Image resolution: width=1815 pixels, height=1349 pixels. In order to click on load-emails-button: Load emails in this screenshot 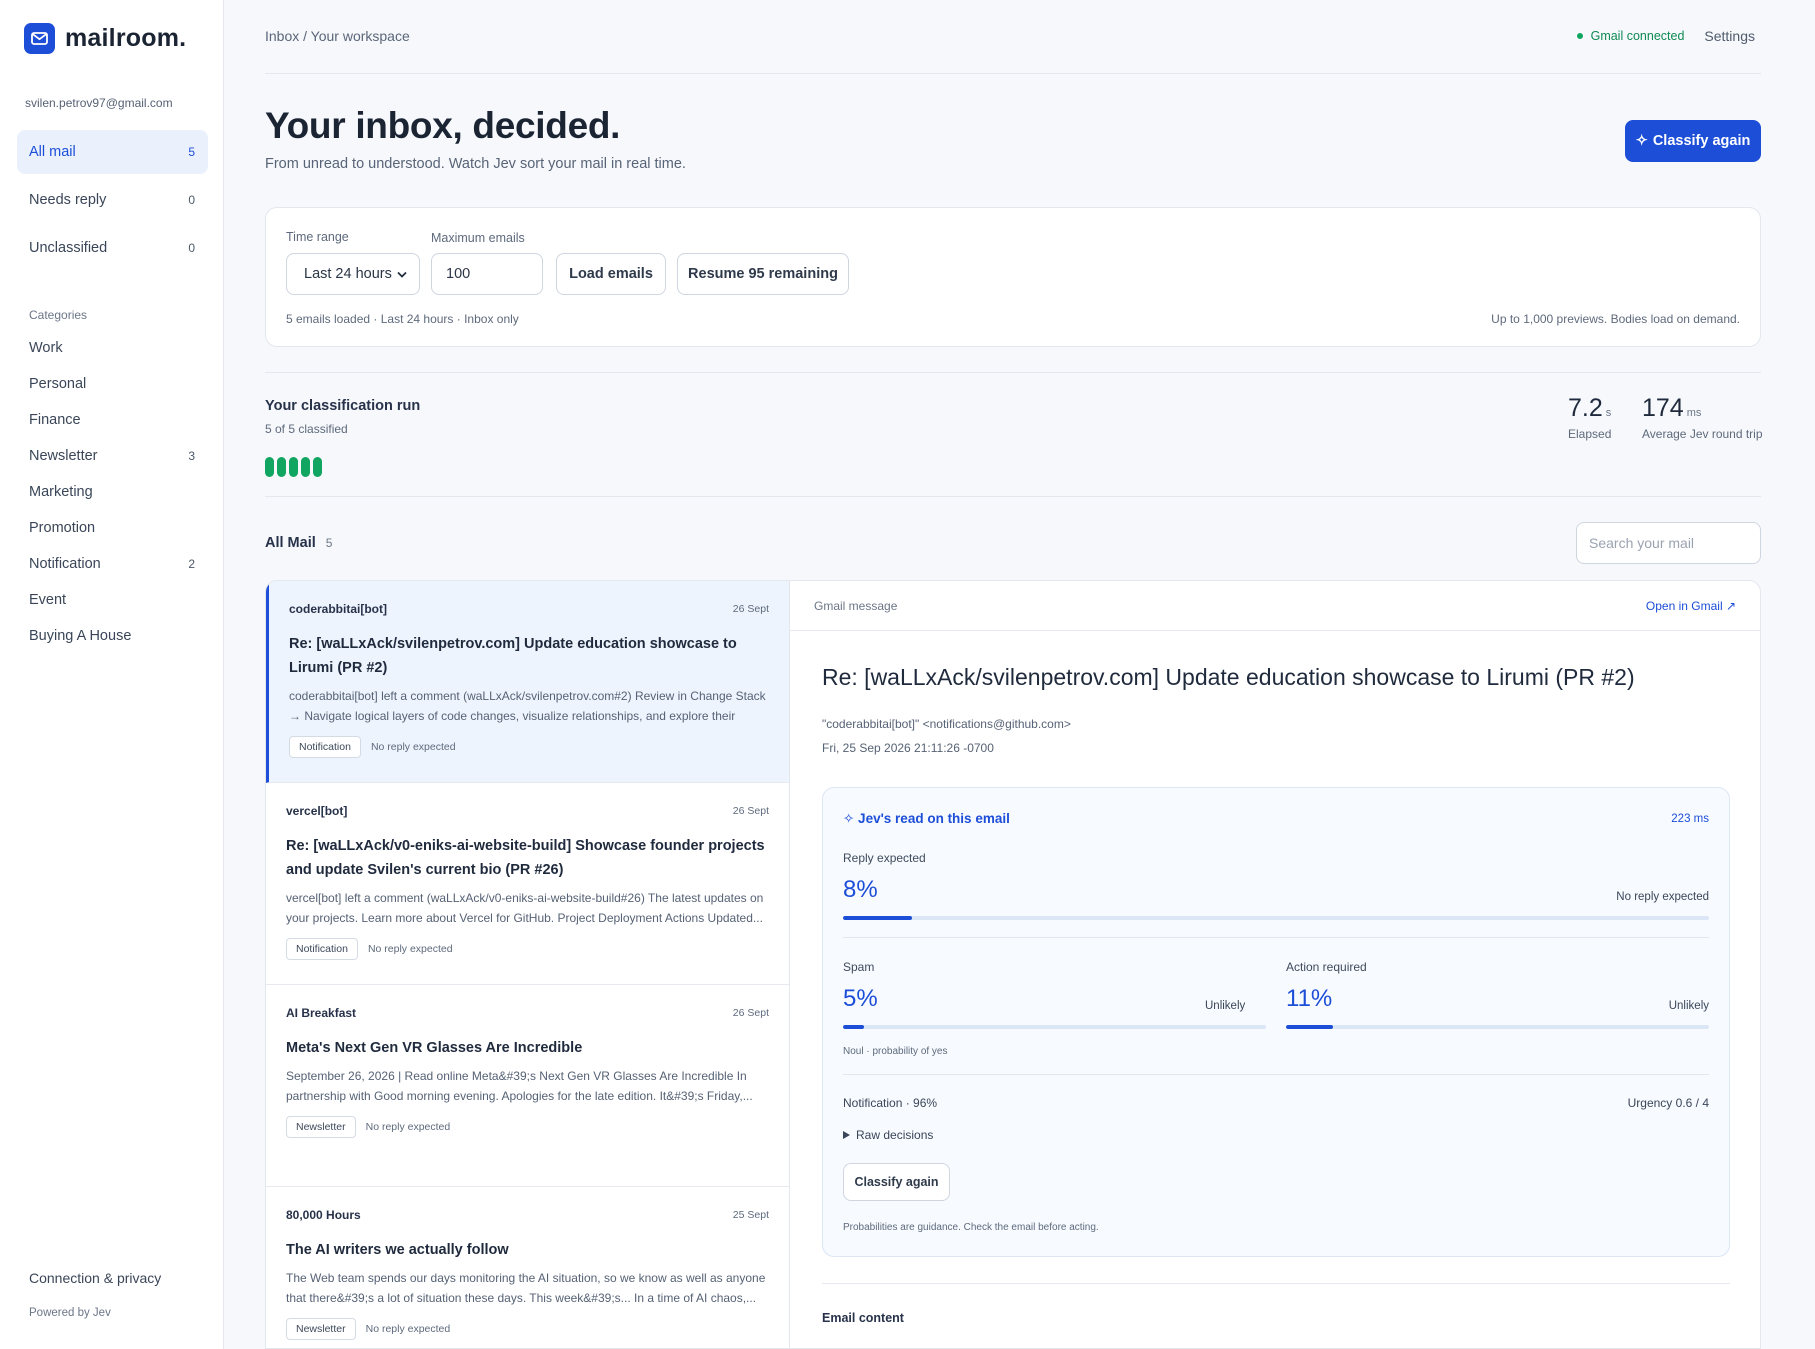, I will do `click(611, 274)`.